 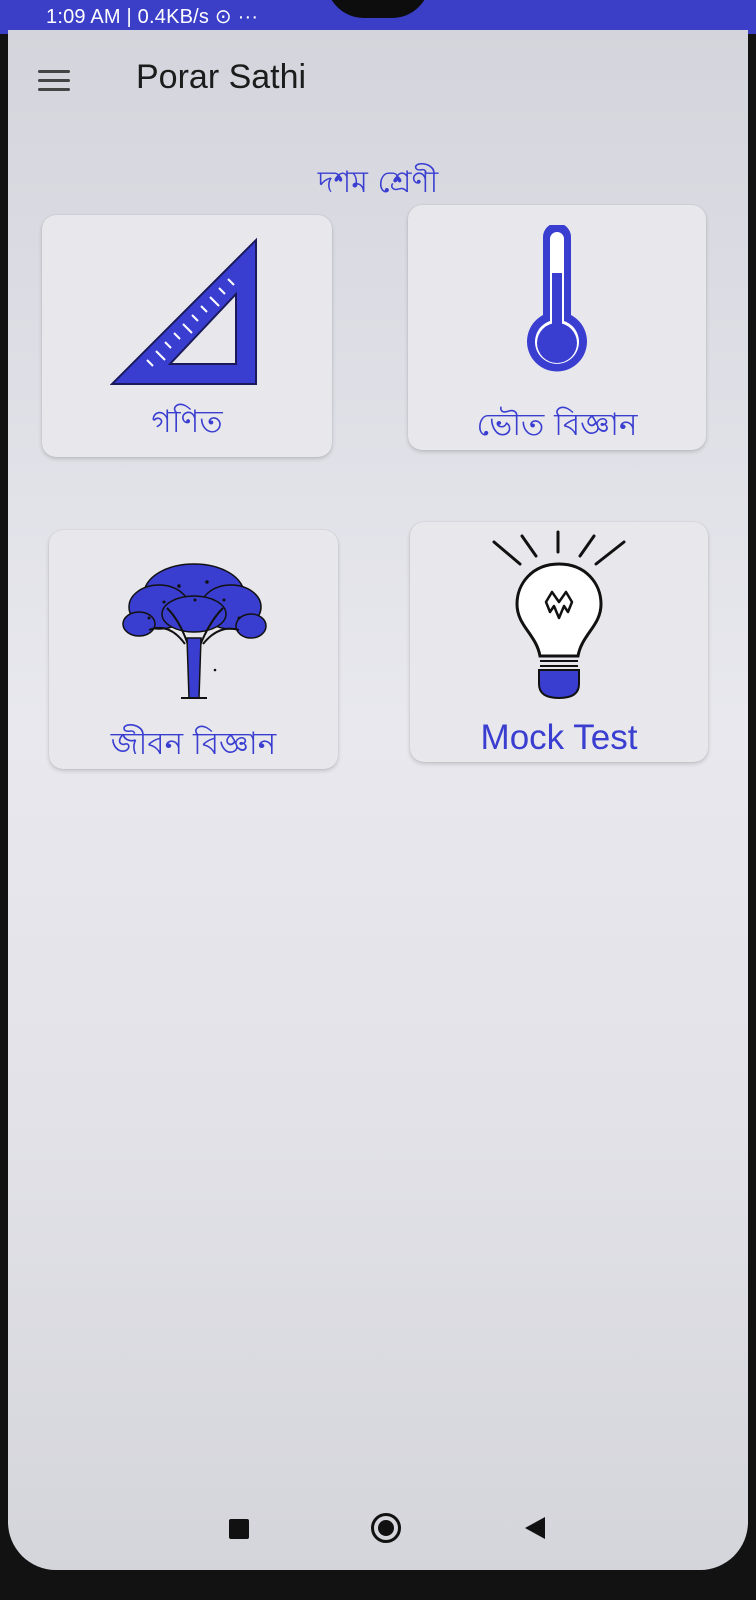 I want to click on subject-label-life-science: জীবন বিজ্ঞান, so click(x=193, y=744).